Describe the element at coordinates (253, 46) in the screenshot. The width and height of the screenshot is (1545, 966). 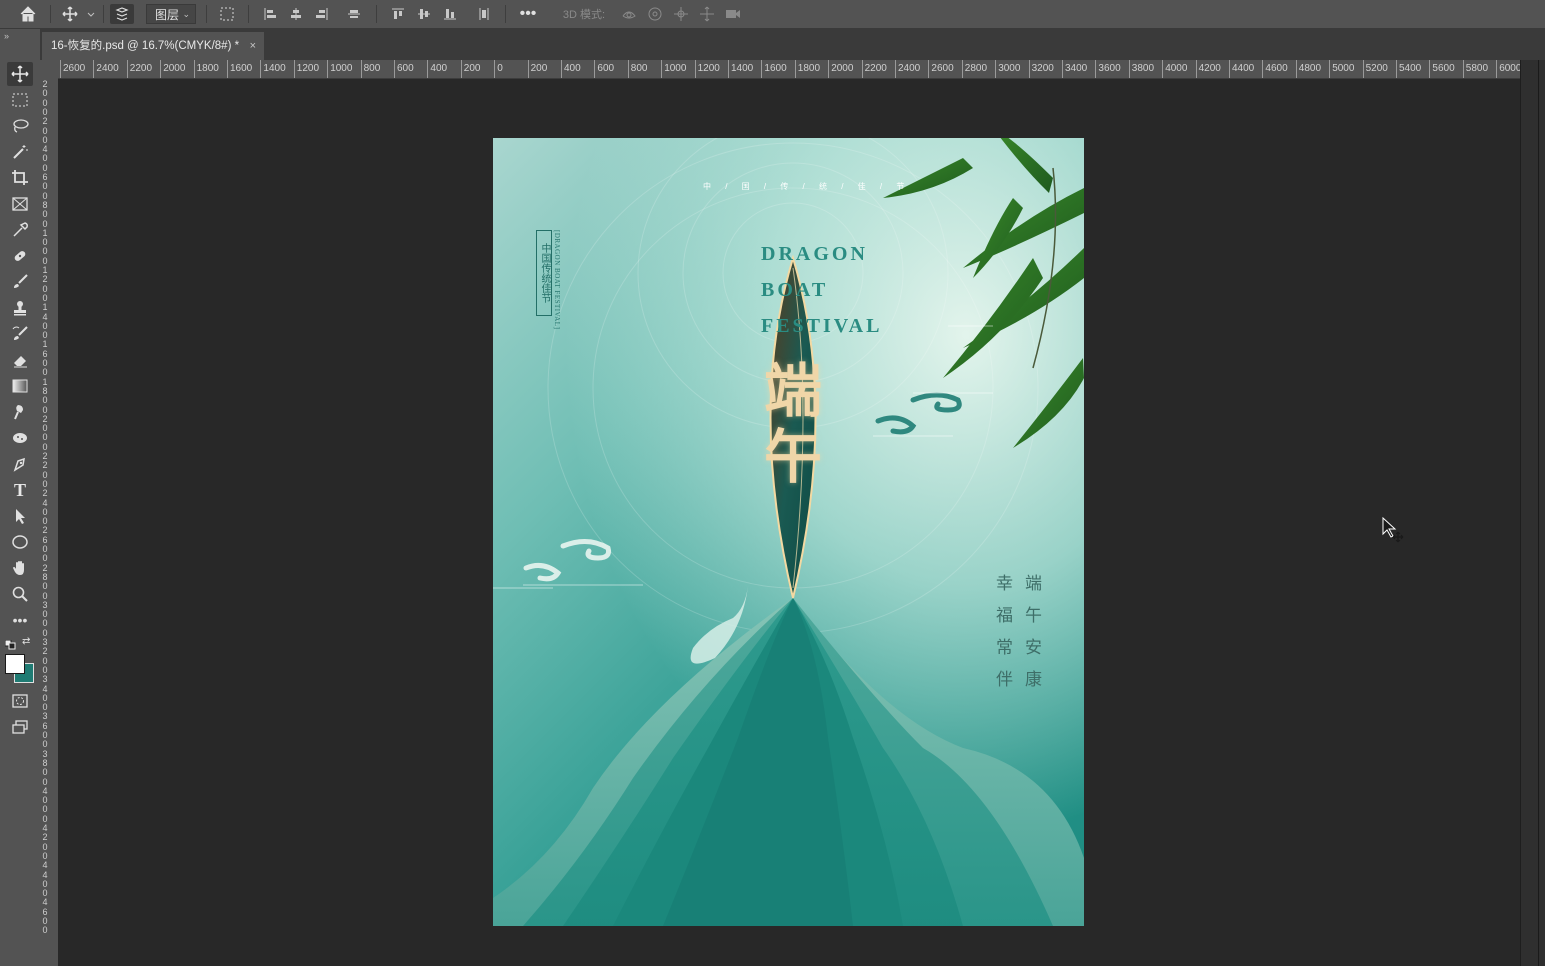
I see `close-tab-button: ×` at that location.